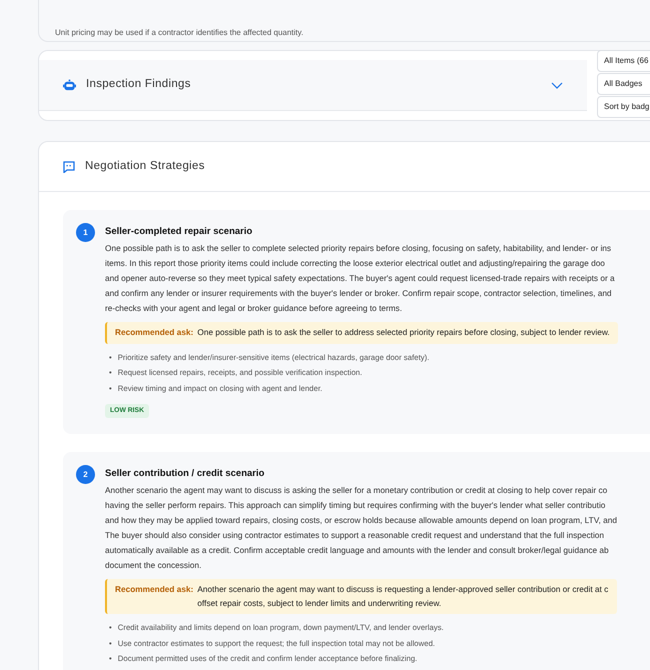 This screenshot has width=650, height=670. I want to click on ask-text: One possible path is to ask the seller to address selected priority repairs before closing, subject to lender review., so click(403, 332).